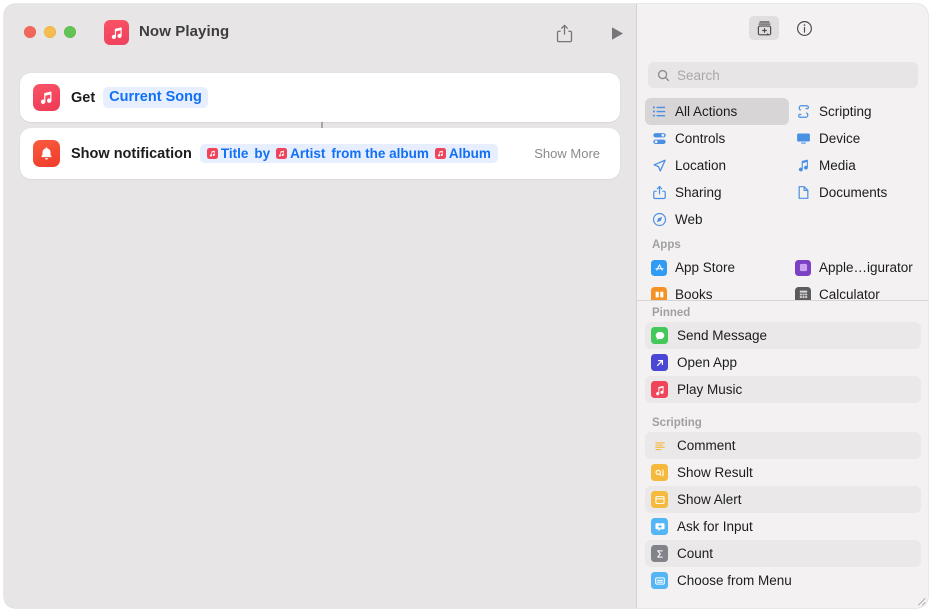  I want to click on sidebar-item-calculator: Calculator, so click(858, 291).